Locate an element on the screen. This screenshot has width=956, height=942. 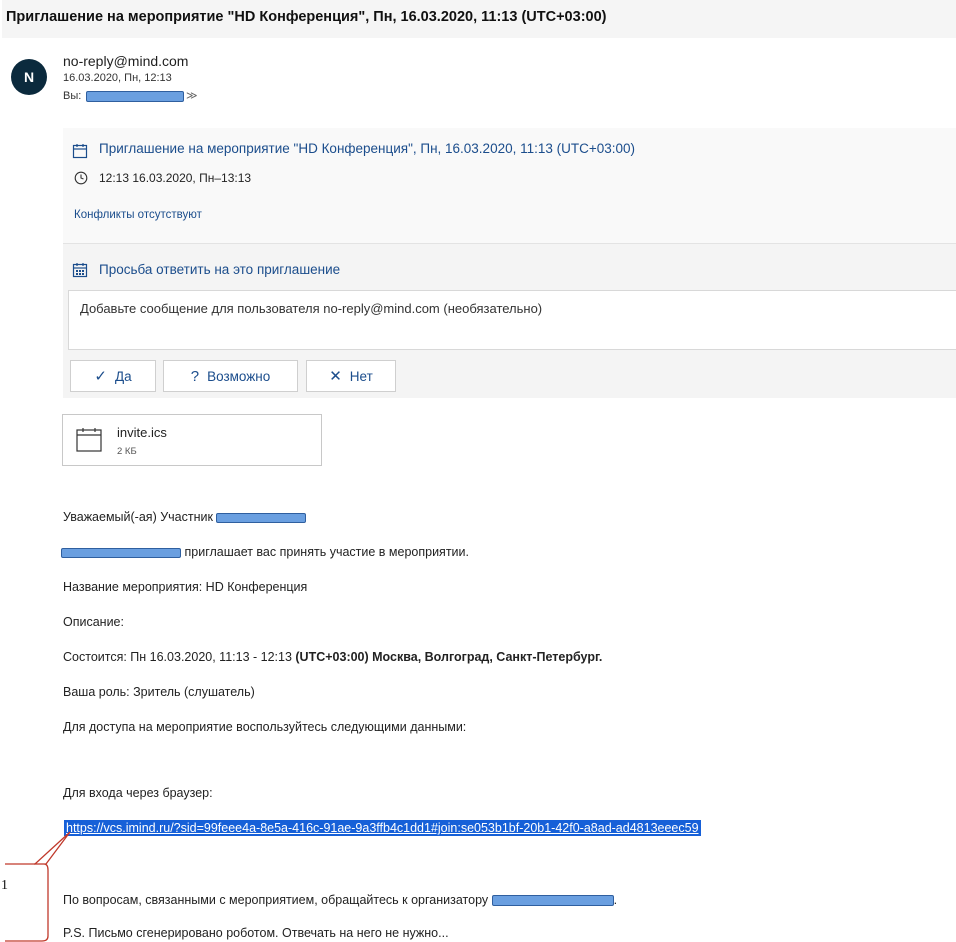
chevron-down-icon: ≫ is located at coordinates (192, 95).